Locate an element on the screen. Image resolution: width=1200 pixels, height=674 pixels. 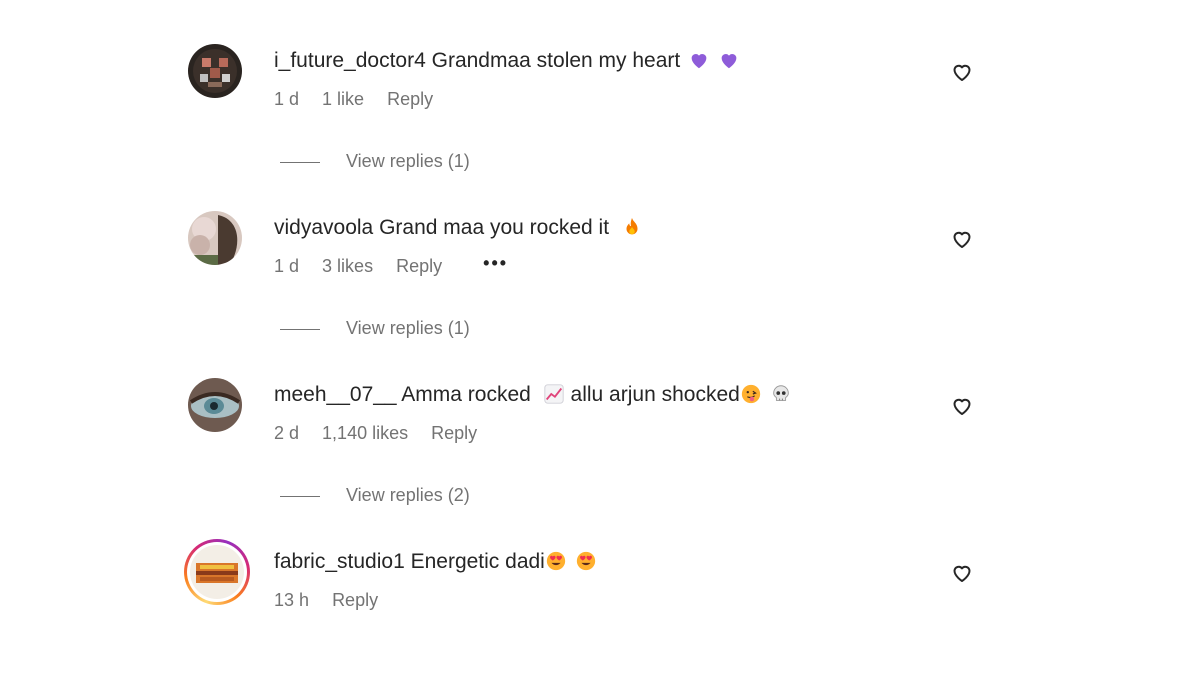
tongue-face-icon is located at coordinates (750, 394).